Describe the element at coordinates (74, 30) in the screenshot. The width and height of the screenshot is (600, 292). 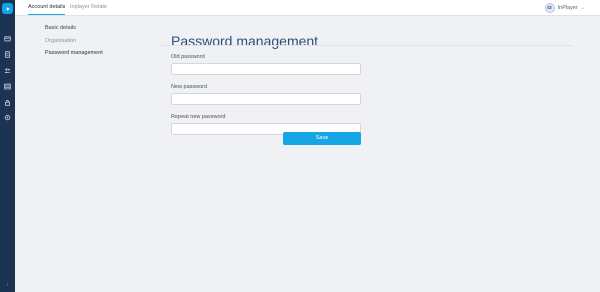
I see `subnav-item-basic-details: Basic details` at that location.